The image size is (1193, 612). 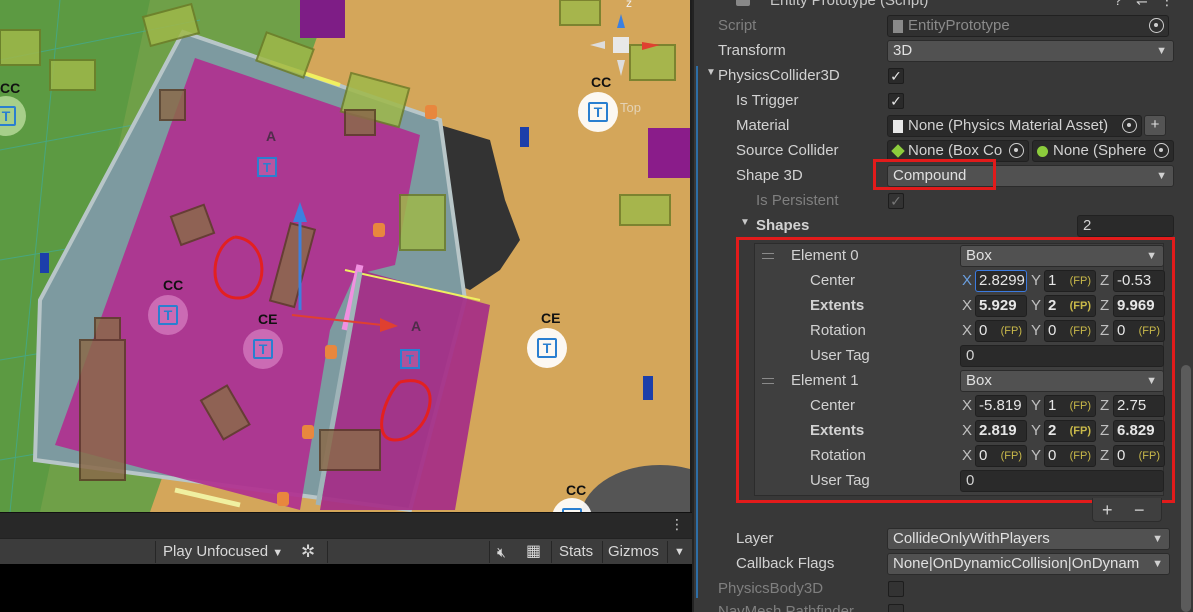 What do you see at coordinates (1028, 564) in the screenshot?
I see `callback-flags-dropdown: None|OnDynamicCollision|OnDynam ▼` at bounding box center [1028, 564].